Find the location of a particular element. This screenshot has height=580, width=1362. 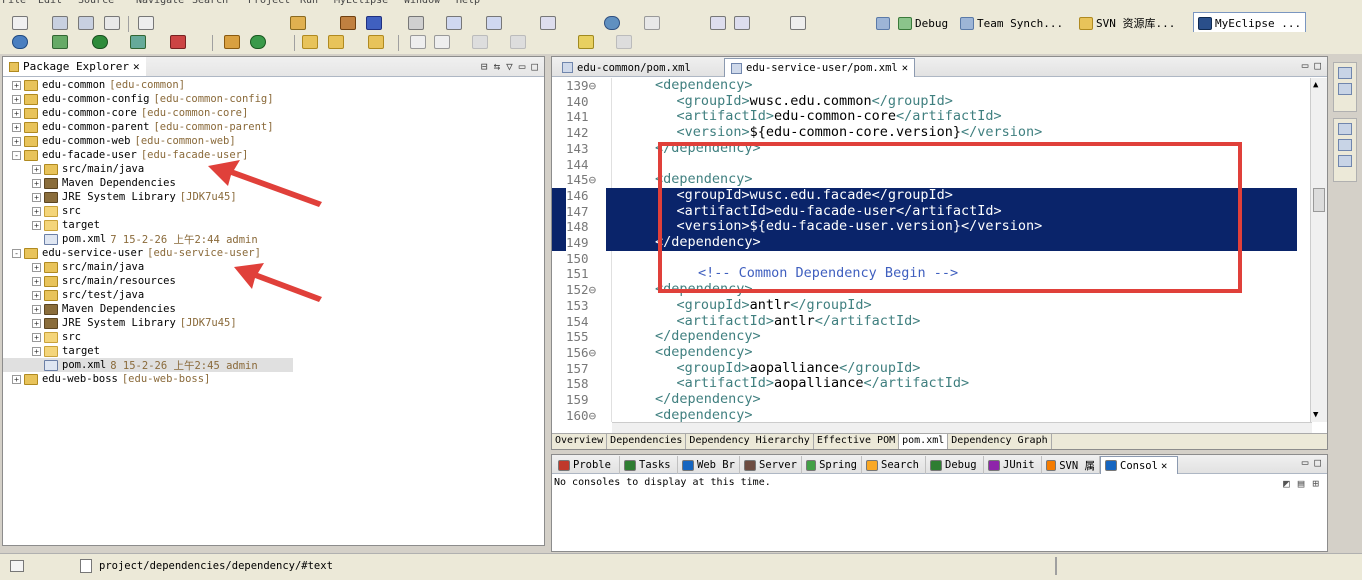

debug-run-icon is located at coordinates (60, 42).